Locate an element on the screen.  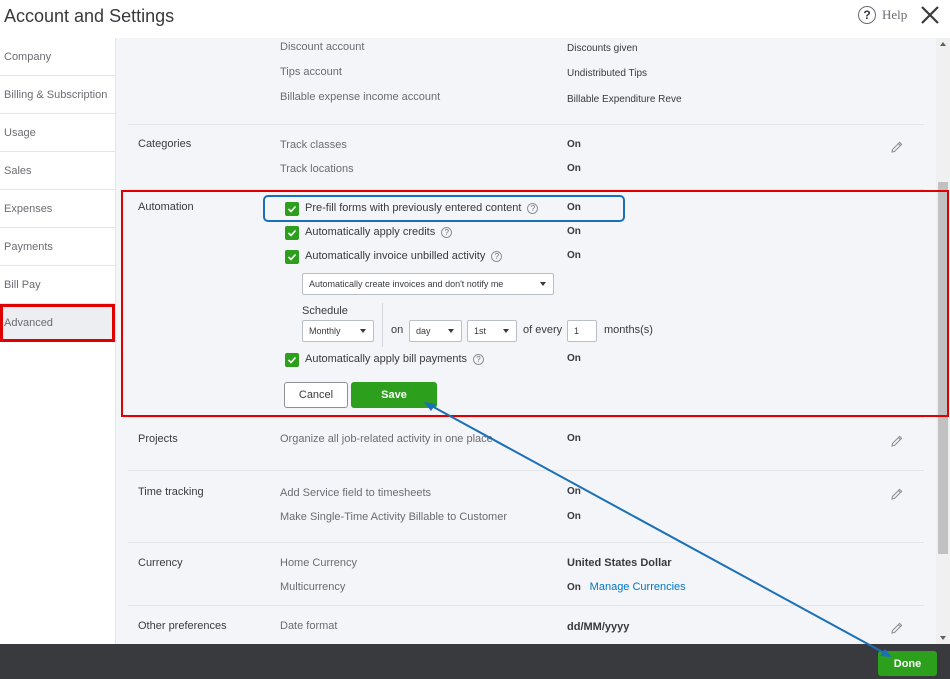
bill-payments-checkbox is located at coordinates (292, 360).